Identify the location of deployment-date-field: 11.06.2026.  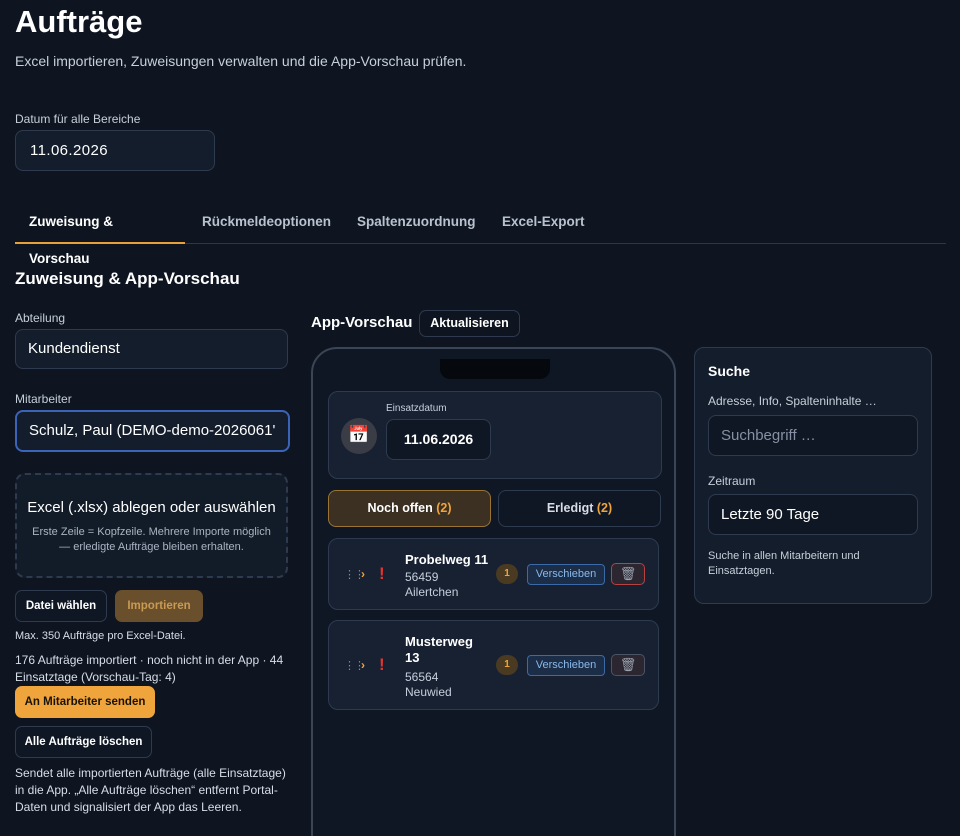
(438, 439).